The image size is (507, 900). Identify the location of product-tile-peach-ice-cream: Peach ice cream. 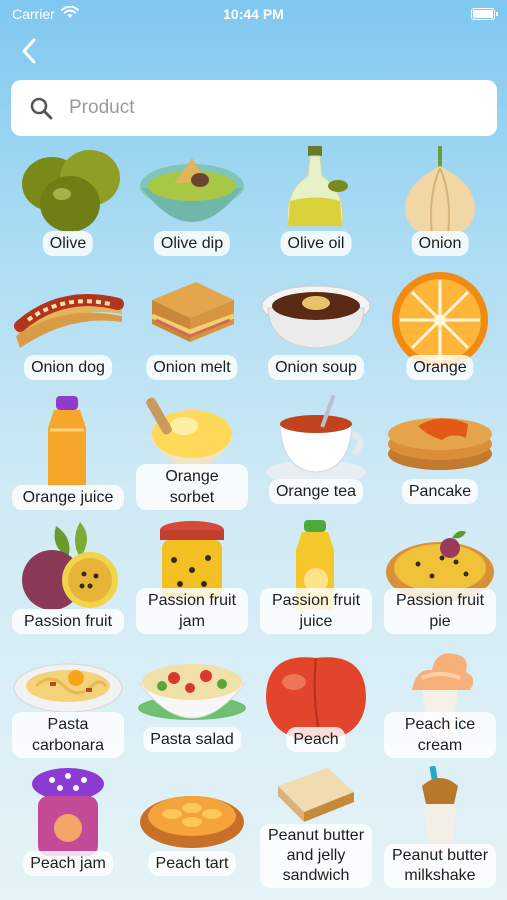
(440, 700).